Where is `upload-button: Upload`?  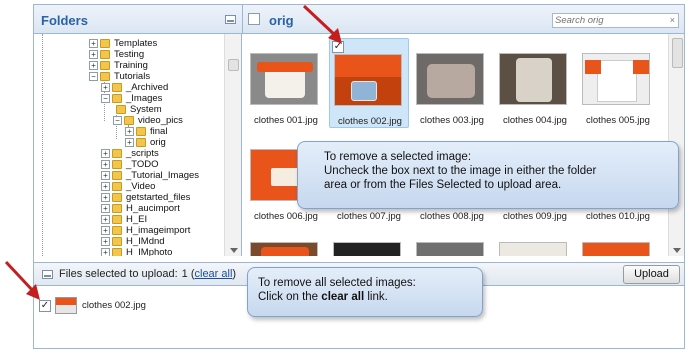 upload-button: Upload is located at coordinates (651, 274).